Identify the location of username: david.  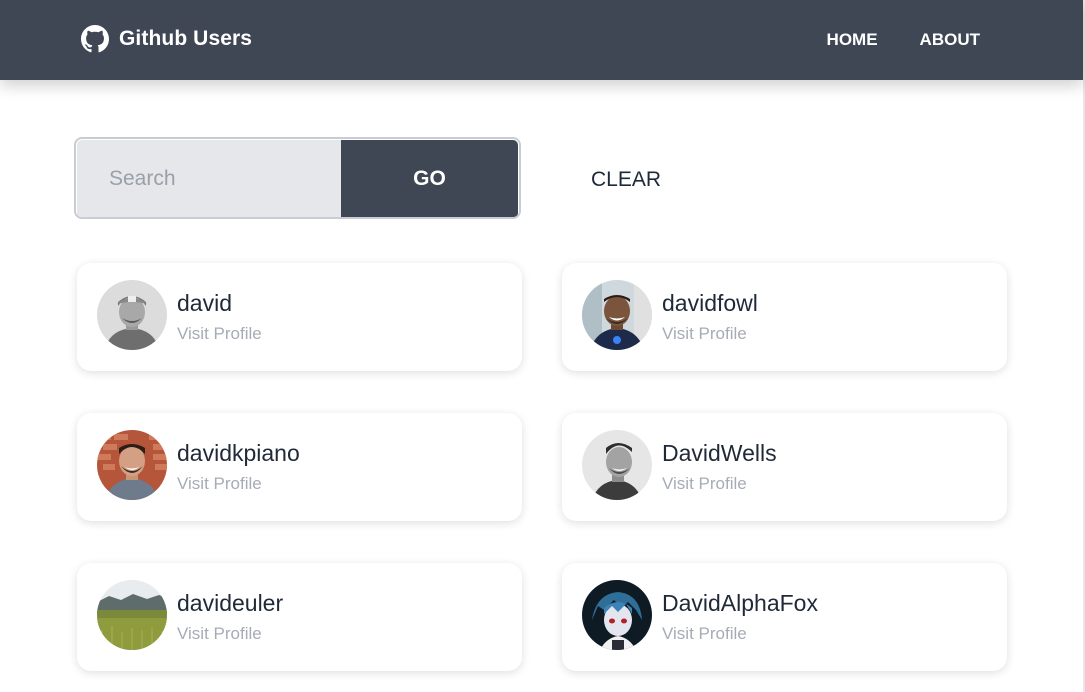
(204, 303).